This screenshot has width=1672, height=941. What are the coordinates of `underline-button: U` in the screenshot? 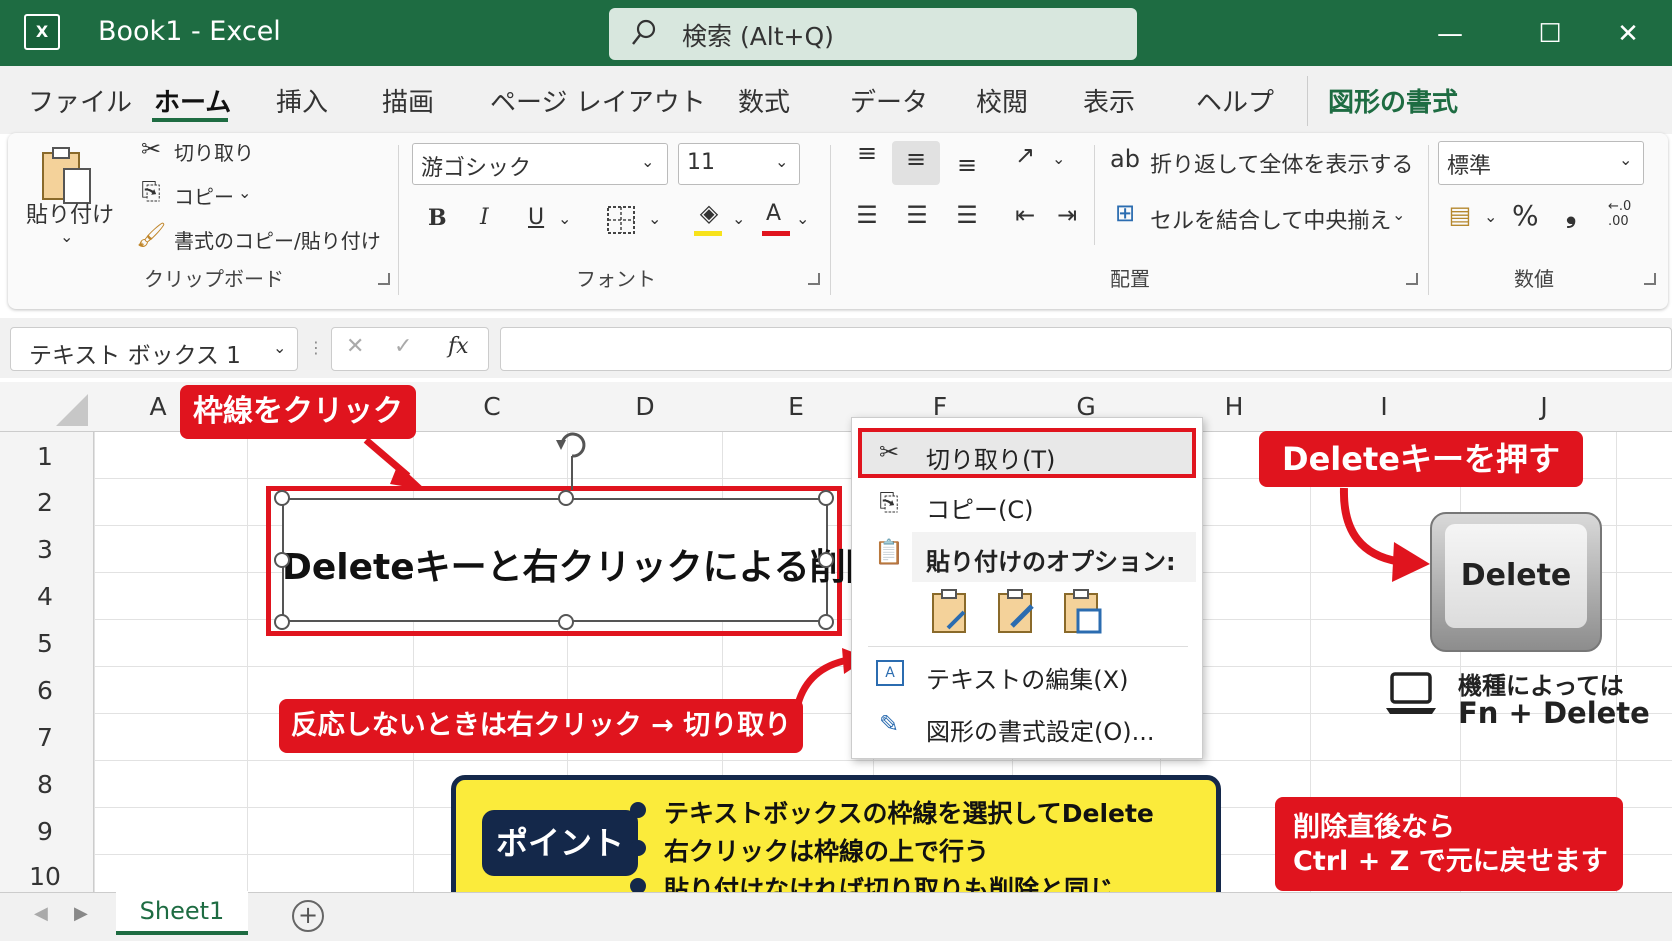 It's located at (536, 217).